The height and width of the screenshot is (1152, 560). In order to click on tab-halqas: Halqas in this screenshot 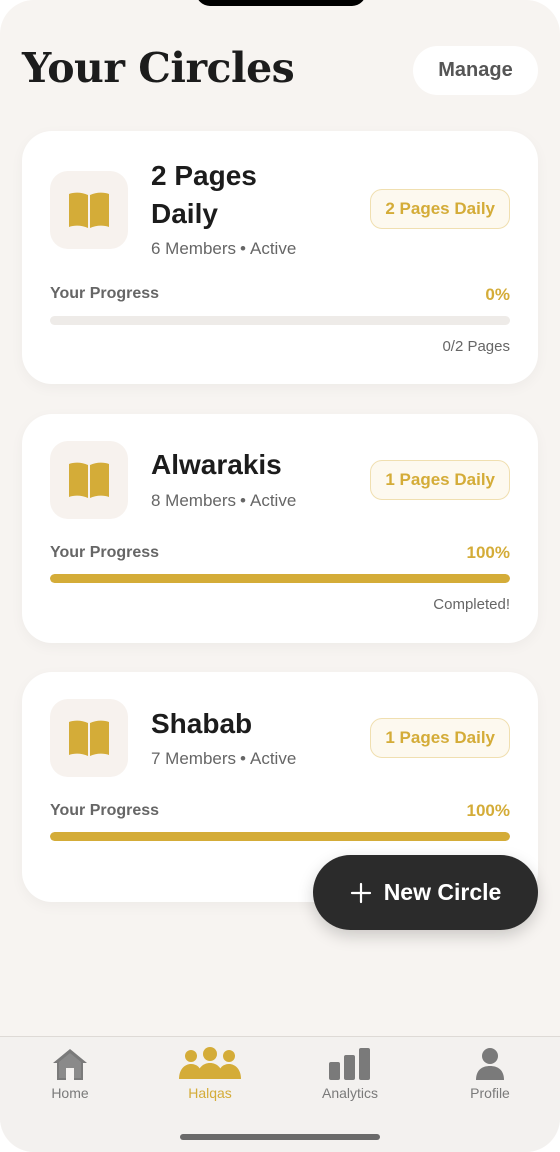, I will do `click(210, 1077)`.